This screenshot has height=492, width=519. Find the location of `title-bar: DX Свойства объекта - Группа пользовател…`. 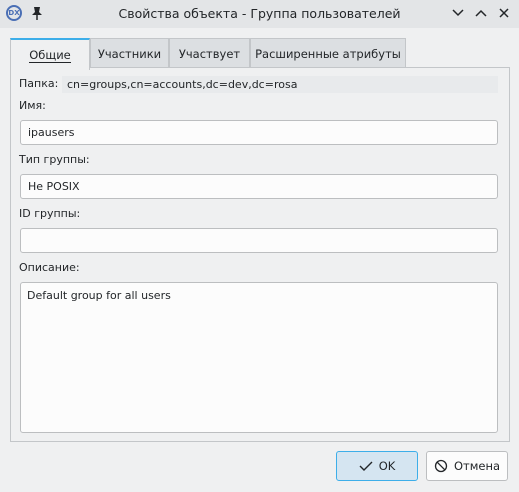

title-bar: DX Свойства объекта - Группа пользовател… is located at coordinates (259, 14).